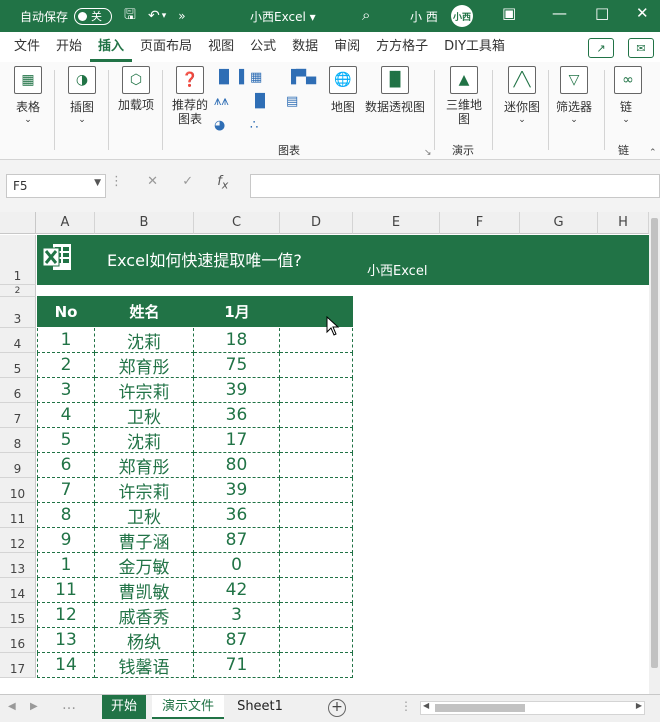 This screenshot has height=722, width=660. What do you see at coordinates (628, 95) in the screenshot?
I see `links-button: ∞ 链 ⌄` at bounding box center [628, 95].